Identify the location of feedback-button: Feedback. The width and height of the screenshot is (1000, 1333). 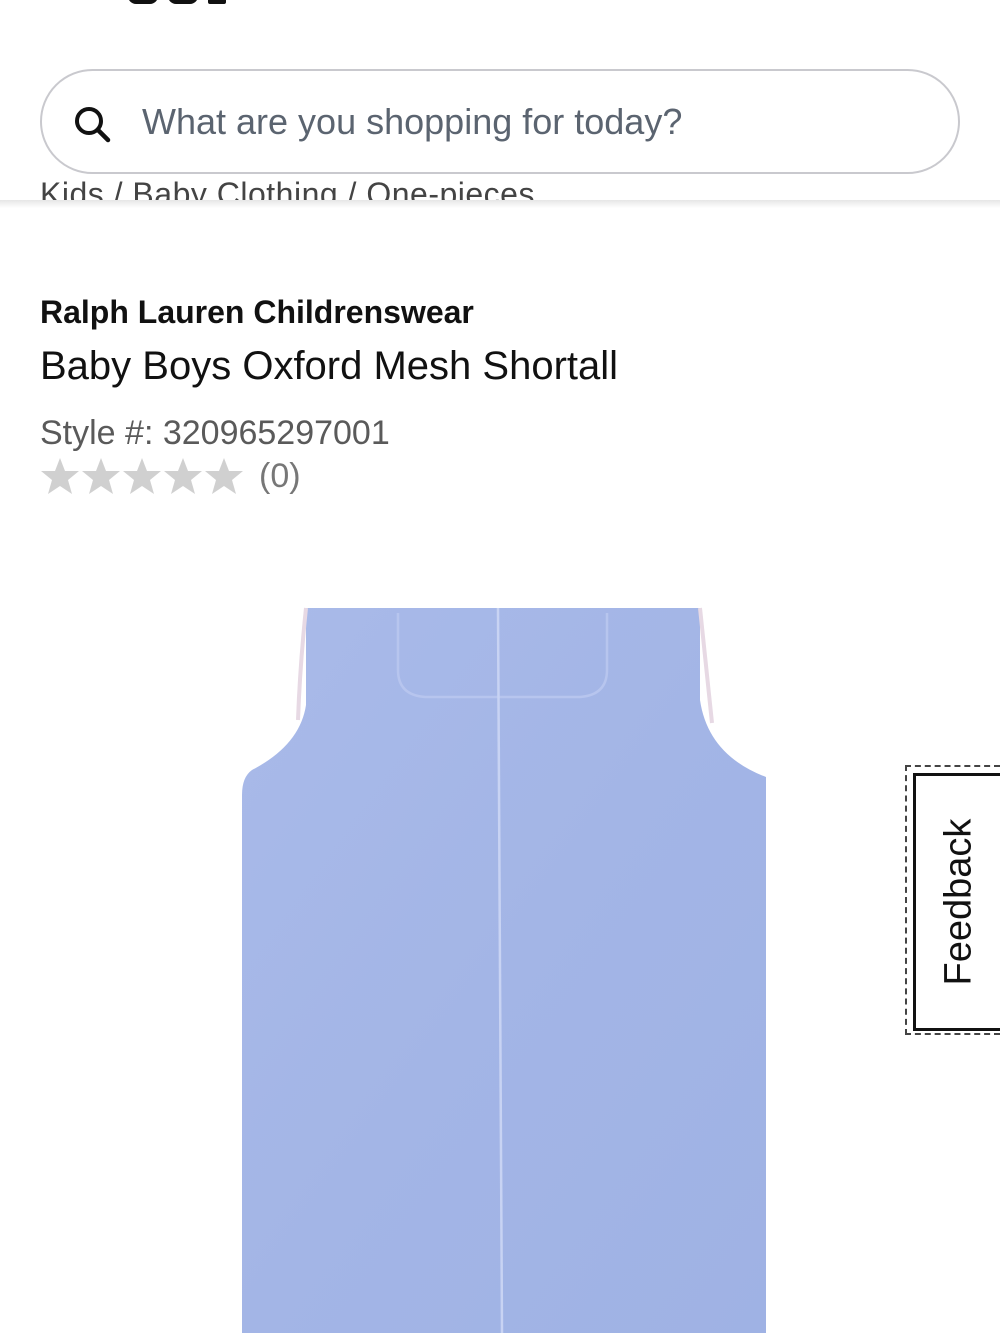
(952, 900).